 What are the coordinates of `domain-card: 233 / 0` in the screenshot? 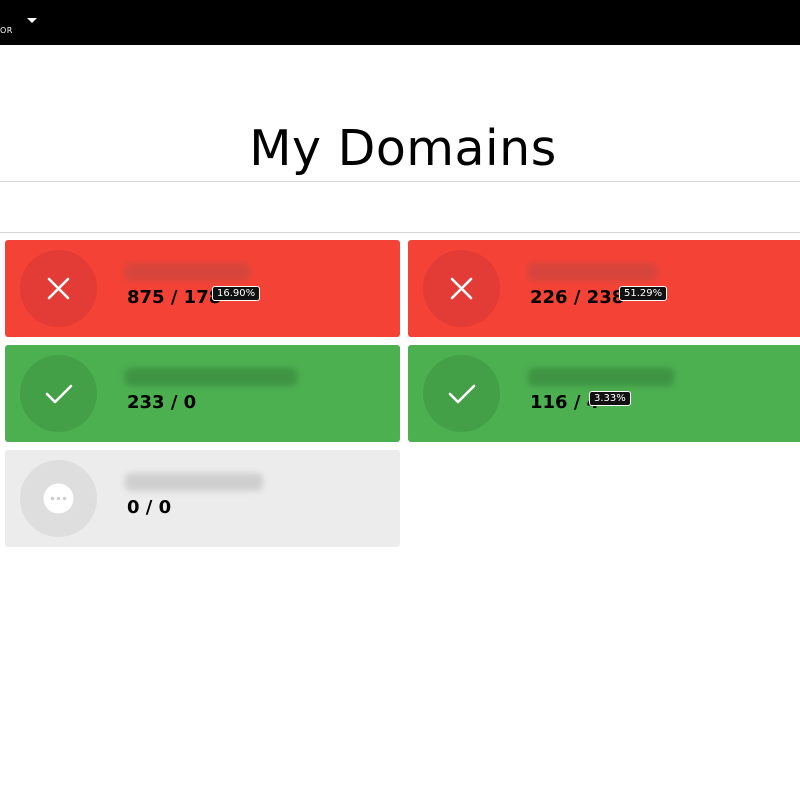 It's located at (202, 393).